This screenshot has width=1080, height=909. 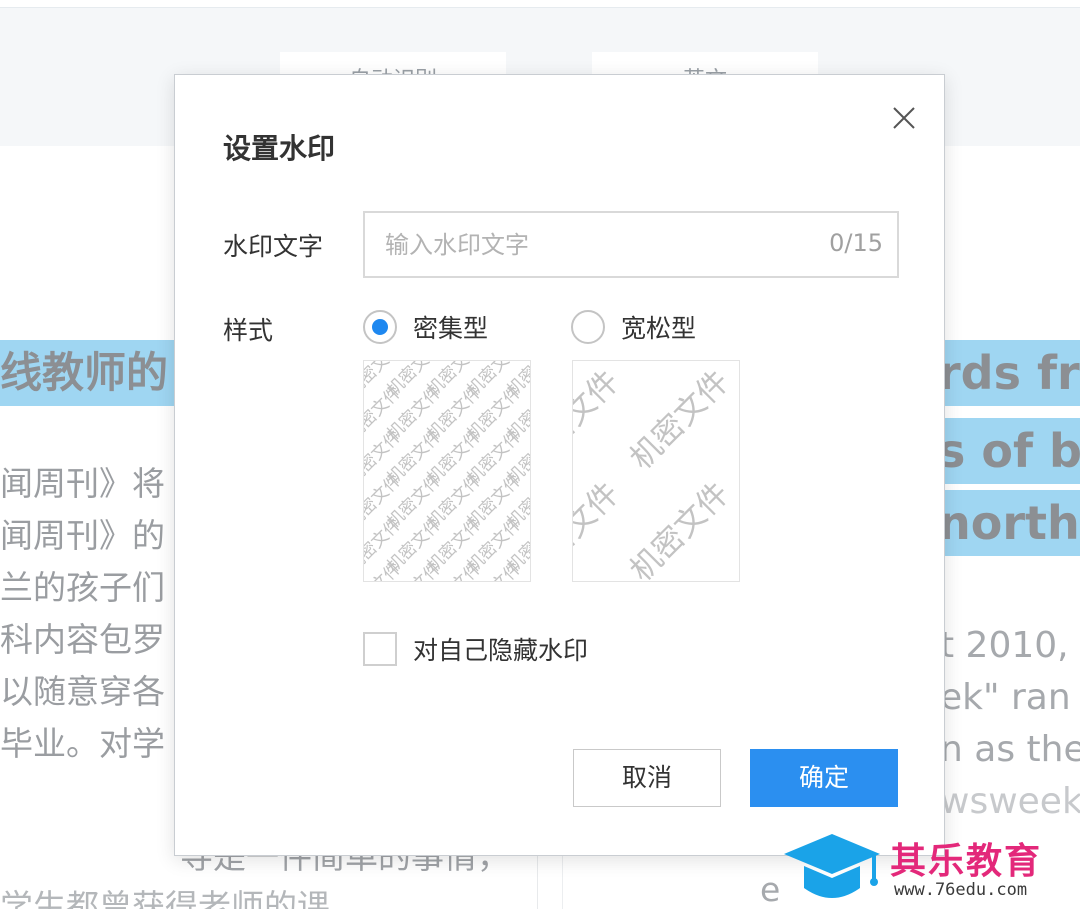 I want to click on watermark-text-field: 0/15, so click(x=631, y=244).